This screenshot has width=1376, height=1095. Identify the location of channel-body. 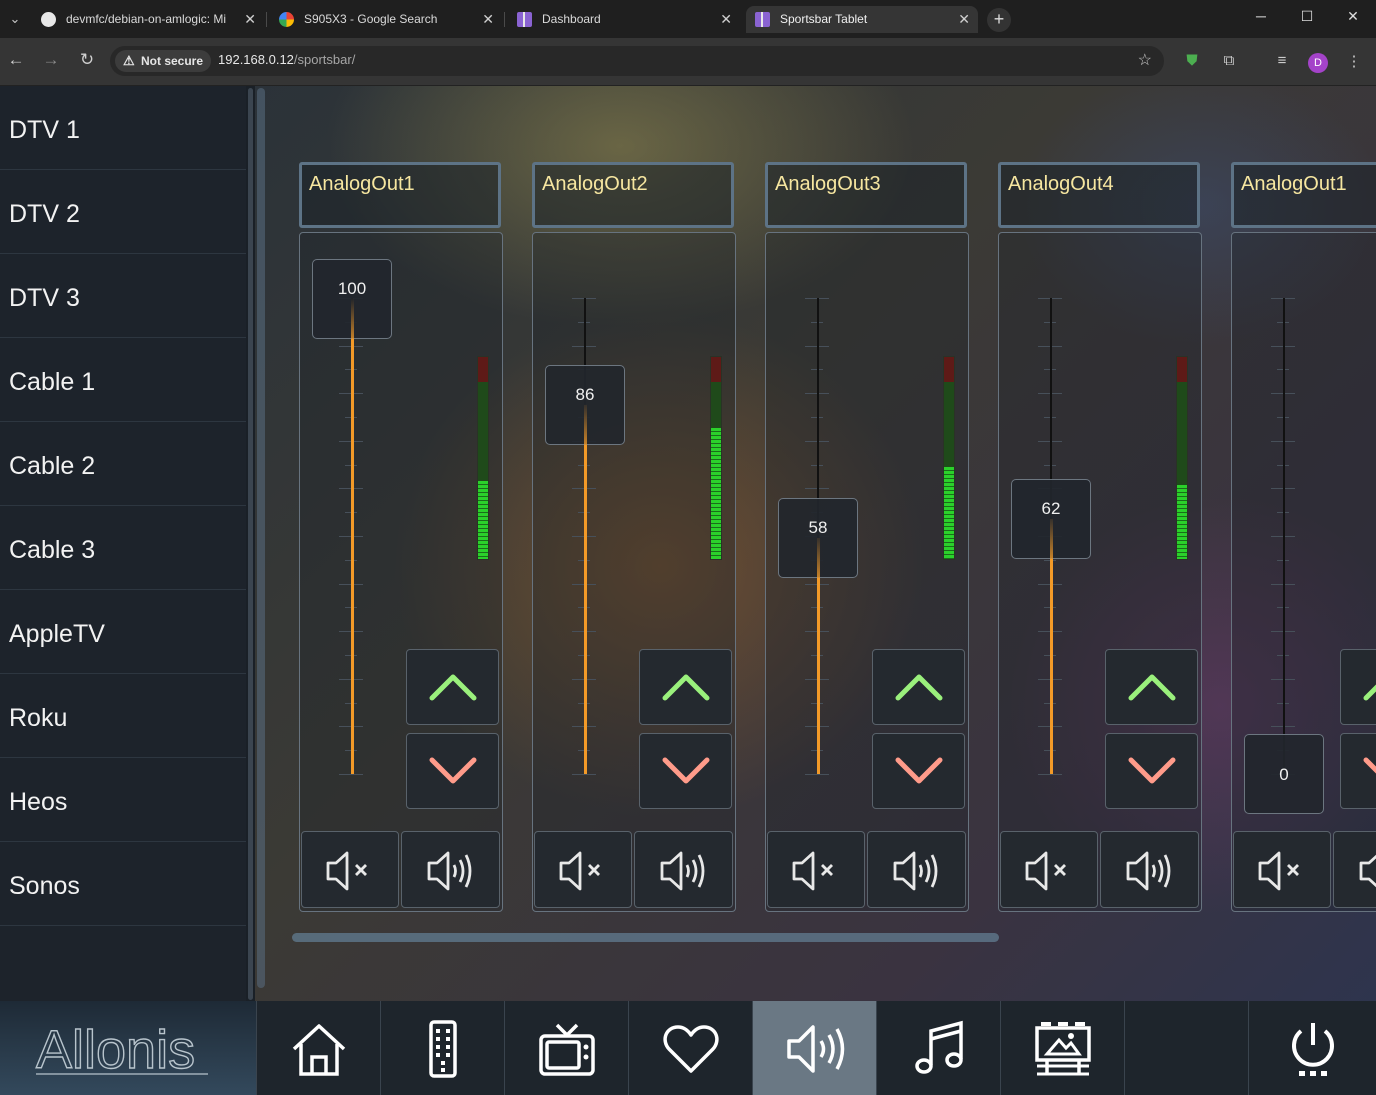
(1100, 572).